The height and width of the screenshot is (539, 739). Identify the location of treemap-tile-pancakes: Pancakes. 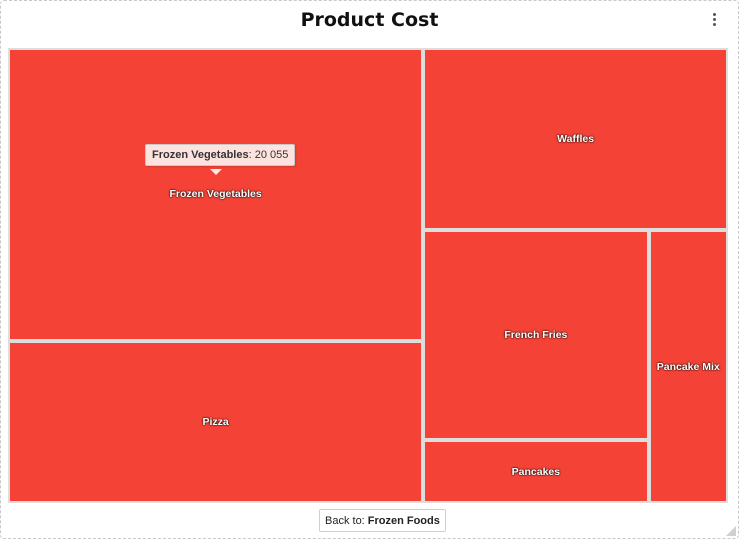
(536, 471).